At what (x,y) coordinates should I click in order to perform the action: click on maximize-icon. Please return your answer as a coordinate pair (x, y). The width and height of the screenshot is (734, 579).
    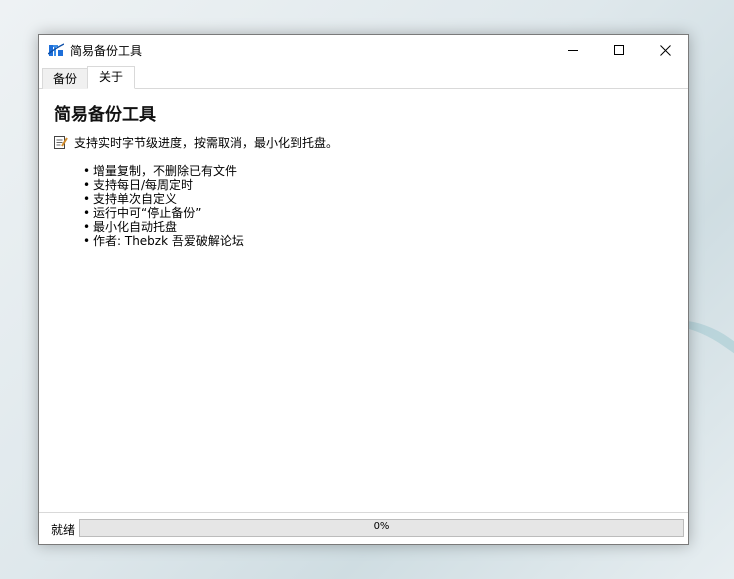
    Looking at the image, I should click on (619, 50).